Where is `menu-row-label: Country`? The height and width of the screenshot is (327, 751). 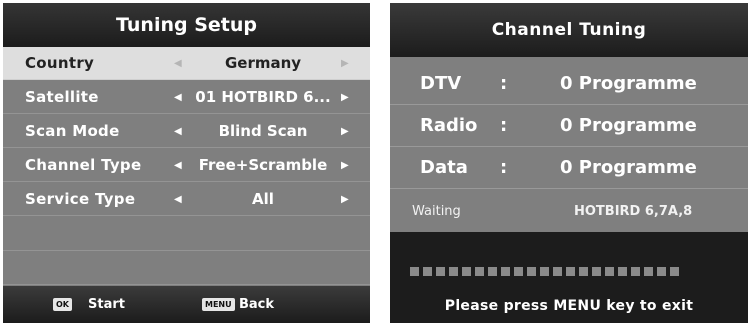 menu-row-label: Country is located at coordinates (60, 63).